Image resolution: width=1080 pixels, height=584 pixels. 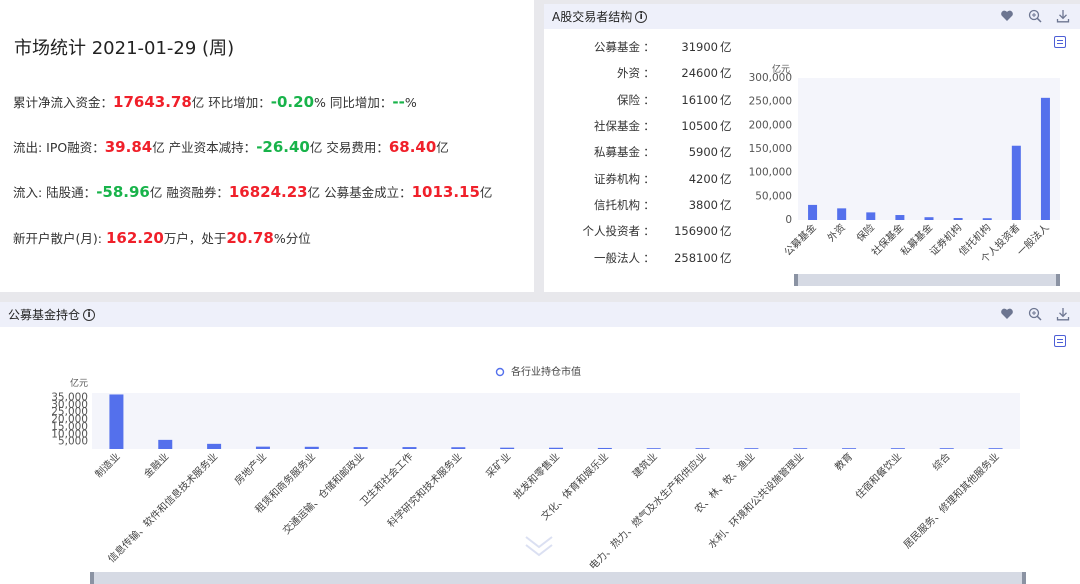 What do you see at coordinates (770, 149) in the screenshot?
I see `y-tick-label: 150,000` at bounding box center [770, 149].